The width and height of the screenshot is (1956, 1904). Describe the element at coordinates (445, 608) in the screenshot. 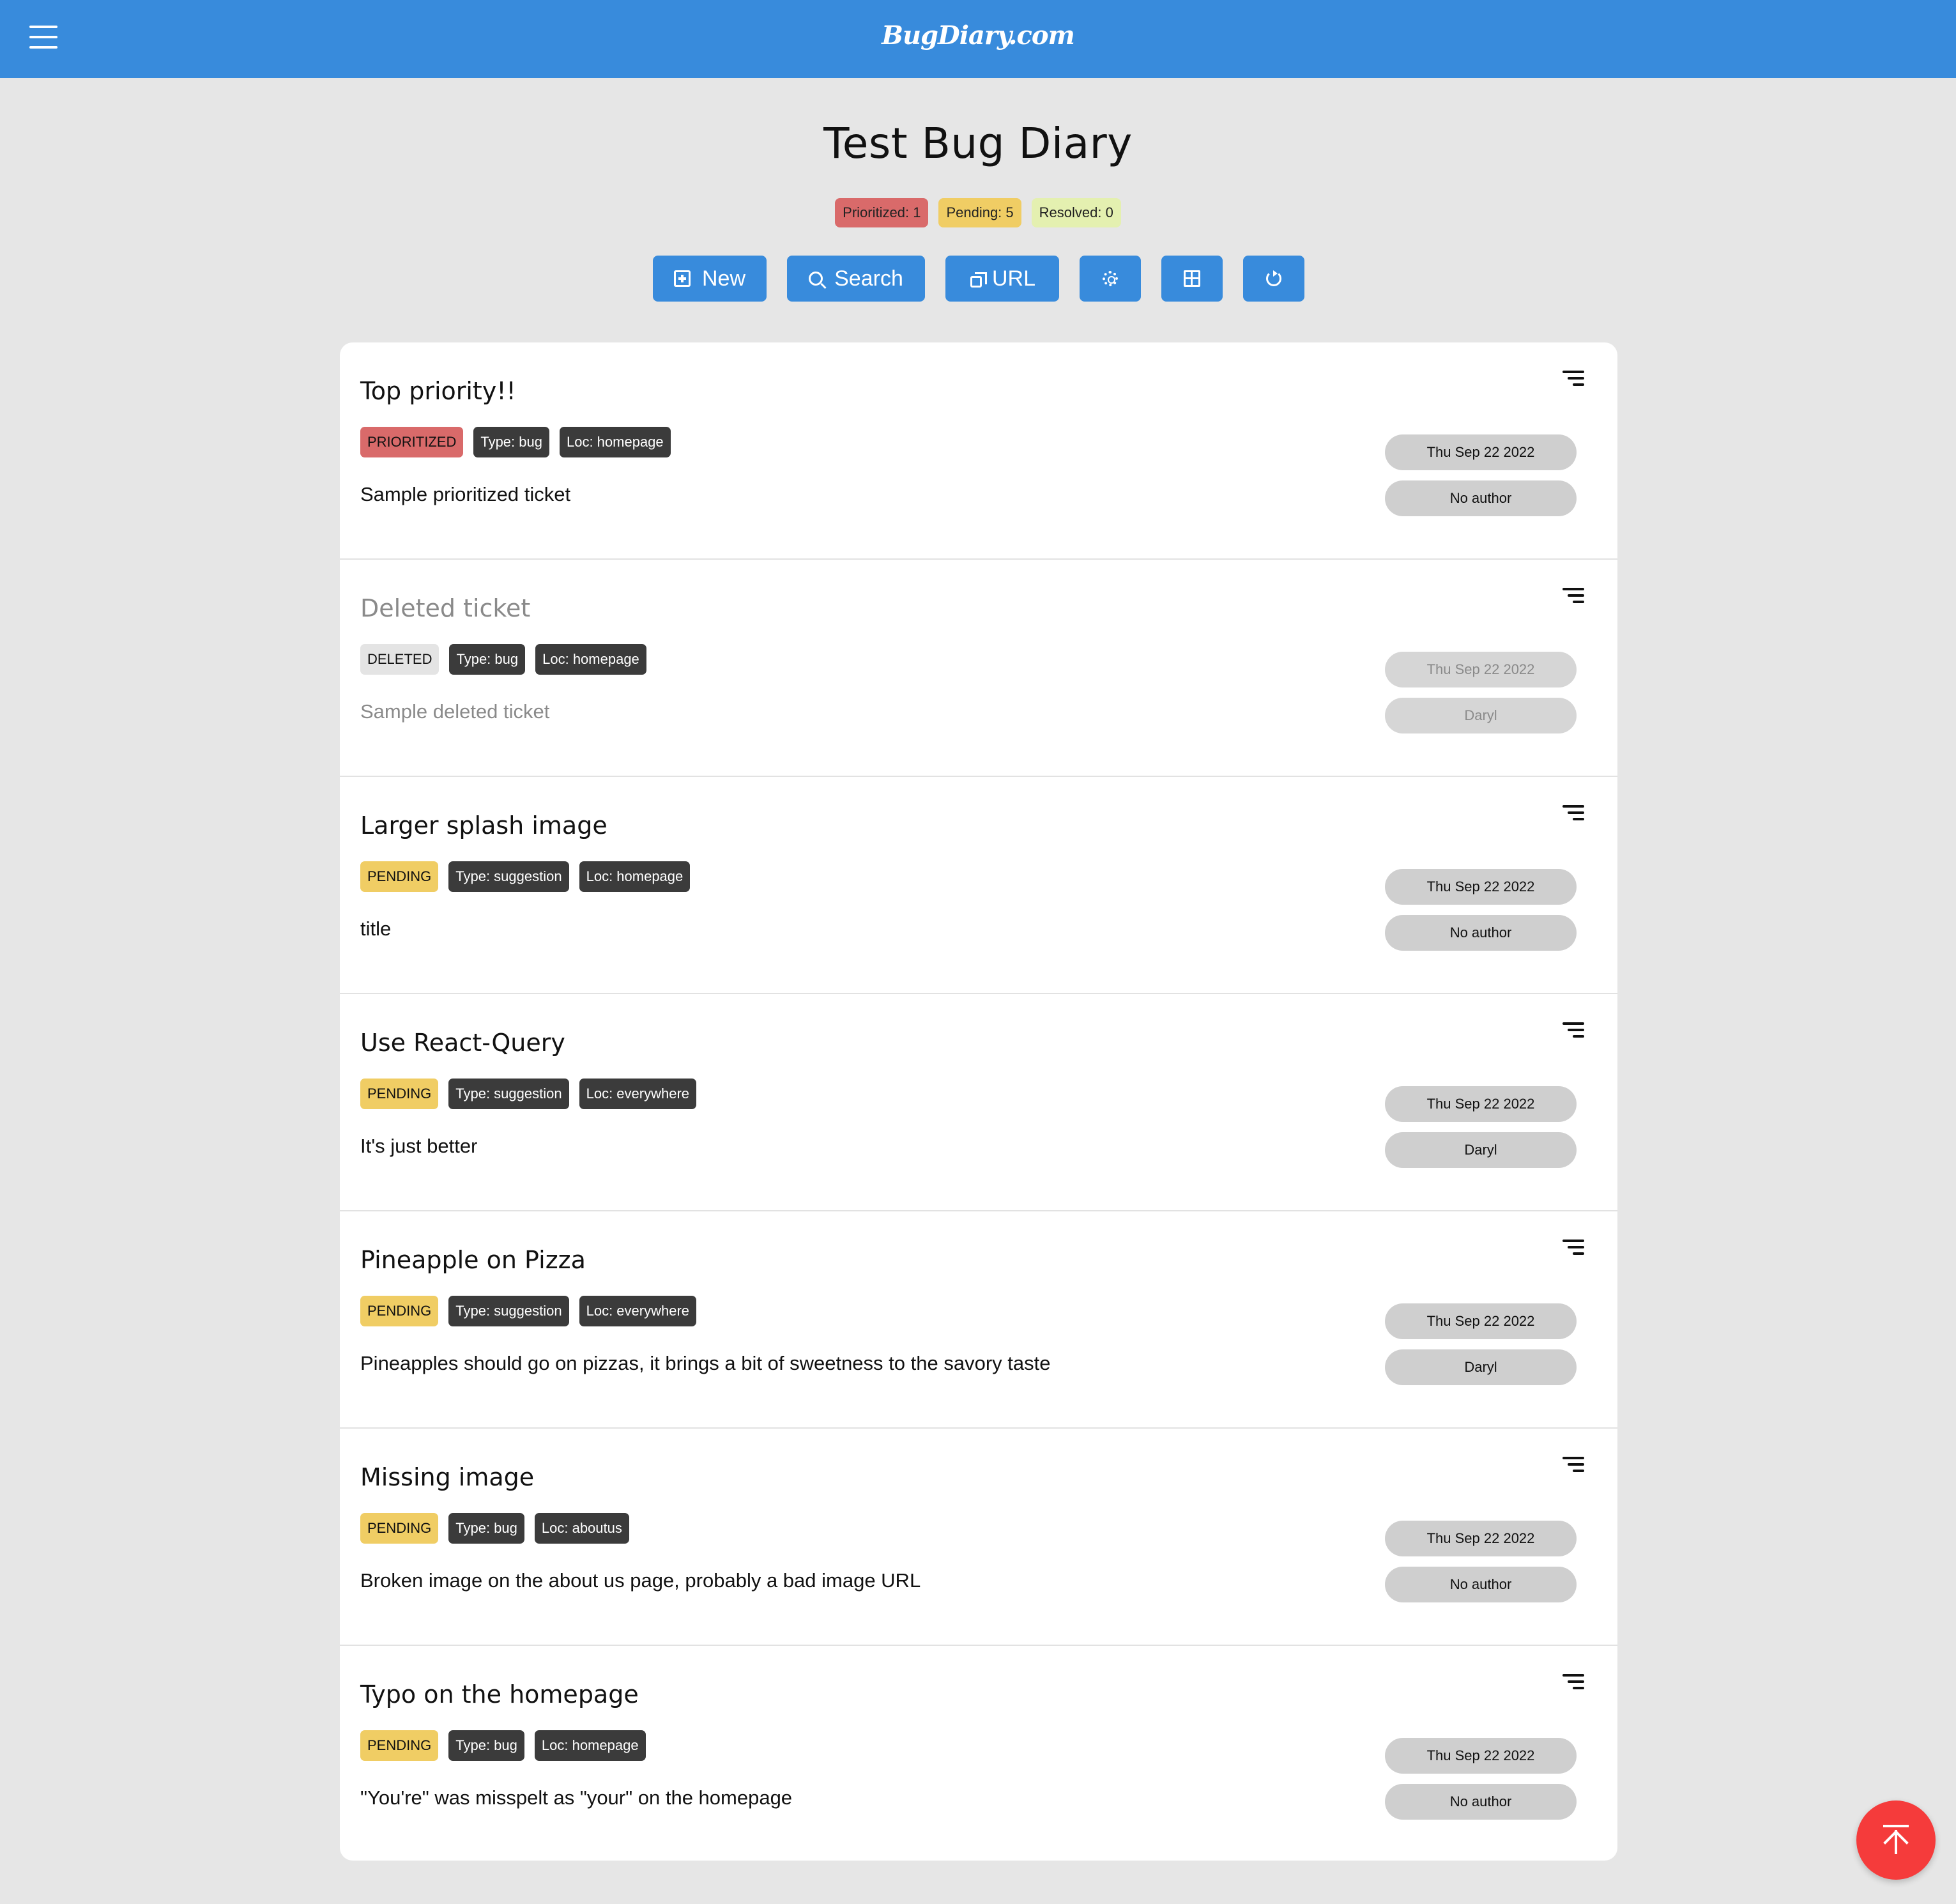

I see `ticket-title: Deleted ticket` at that location.